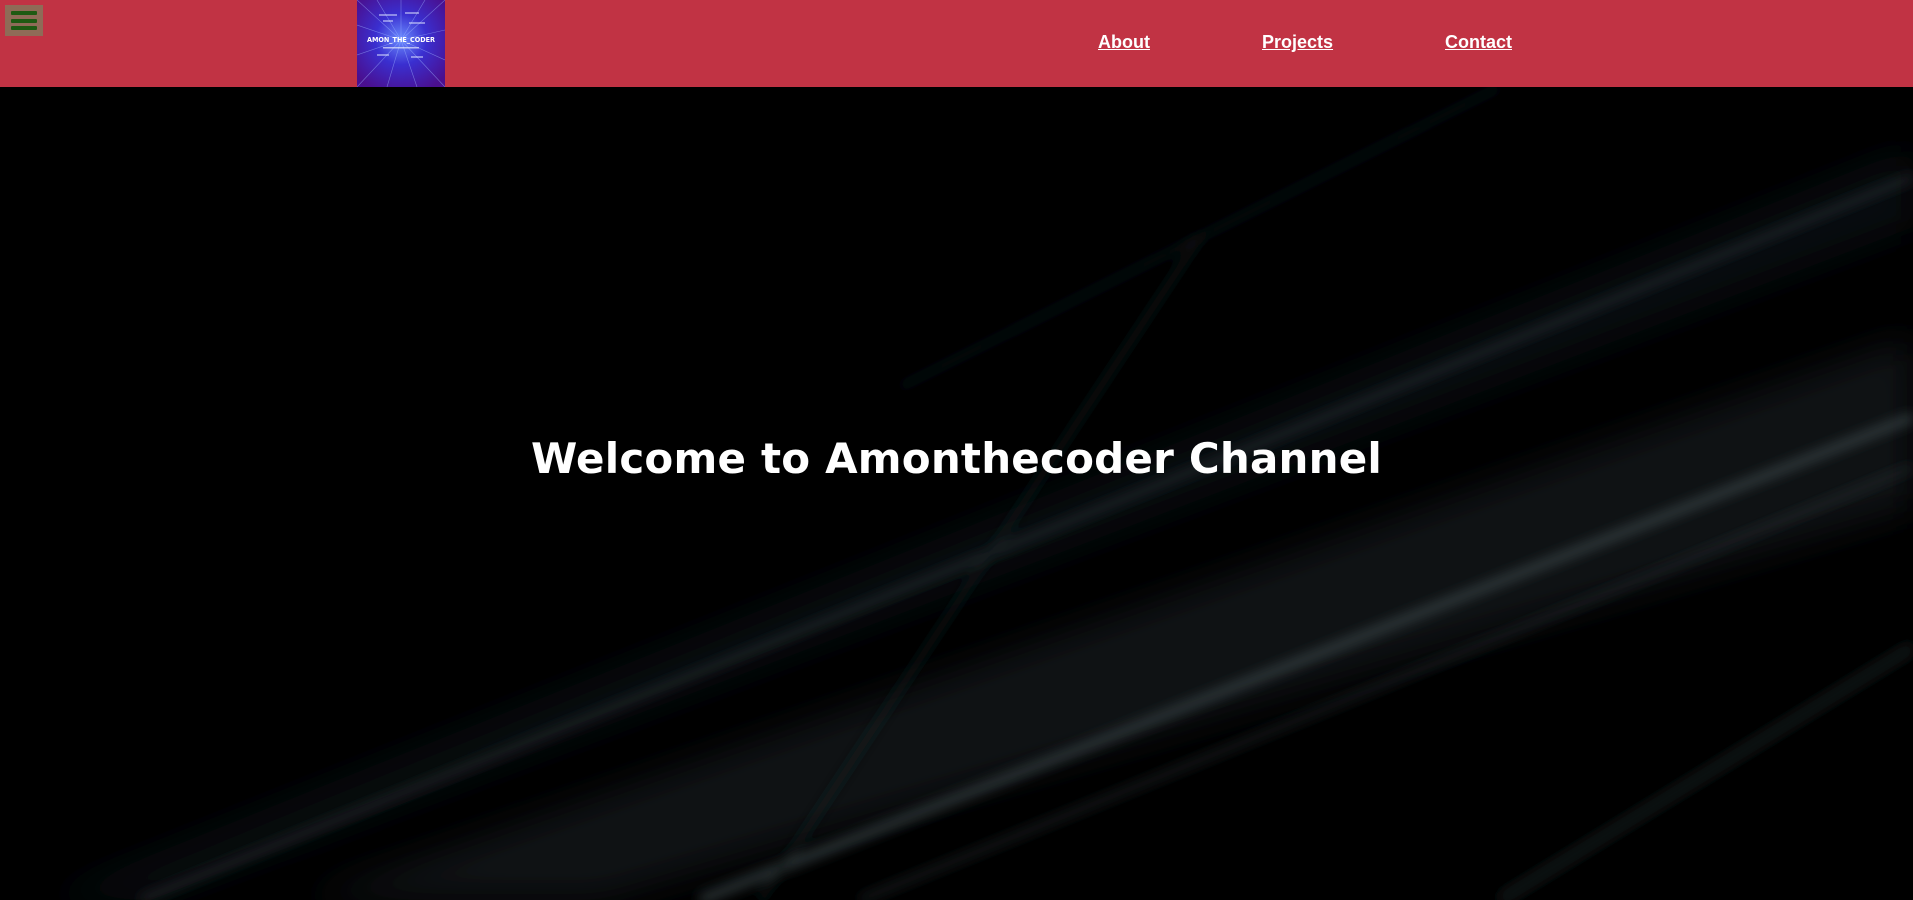 The image size is (1913, 900). Describe the element at coordinates (1124, 42) in the screenshot. I see `nav-link-about: About` at that location.